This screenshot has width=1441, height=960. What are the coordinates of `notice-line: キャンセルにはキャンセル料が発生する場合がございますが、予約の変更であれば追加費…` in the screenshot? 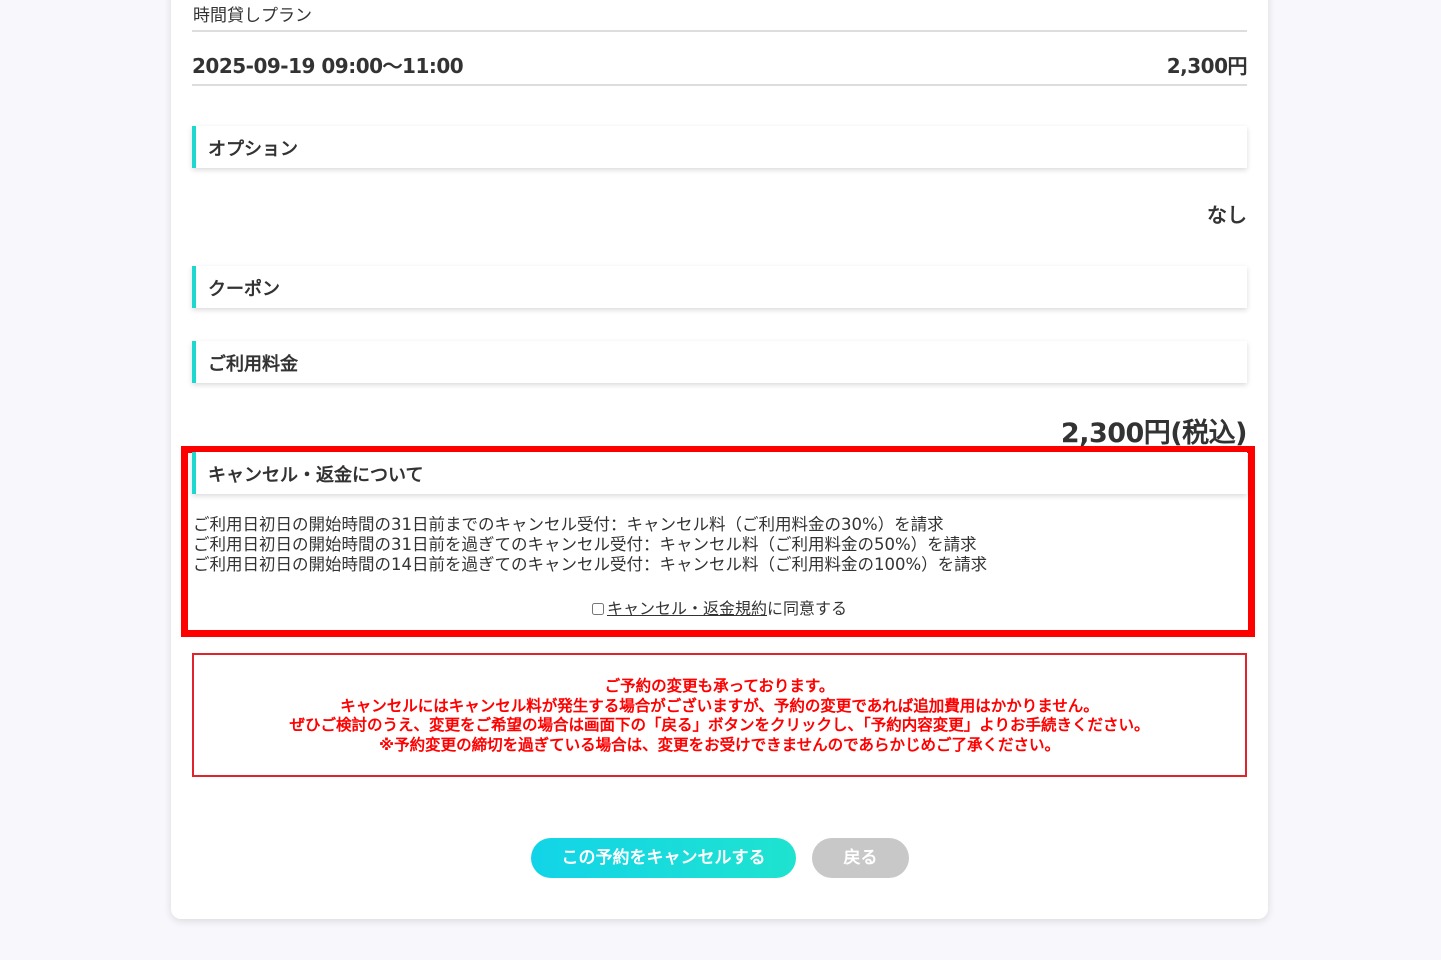 It's located at (719, 705).